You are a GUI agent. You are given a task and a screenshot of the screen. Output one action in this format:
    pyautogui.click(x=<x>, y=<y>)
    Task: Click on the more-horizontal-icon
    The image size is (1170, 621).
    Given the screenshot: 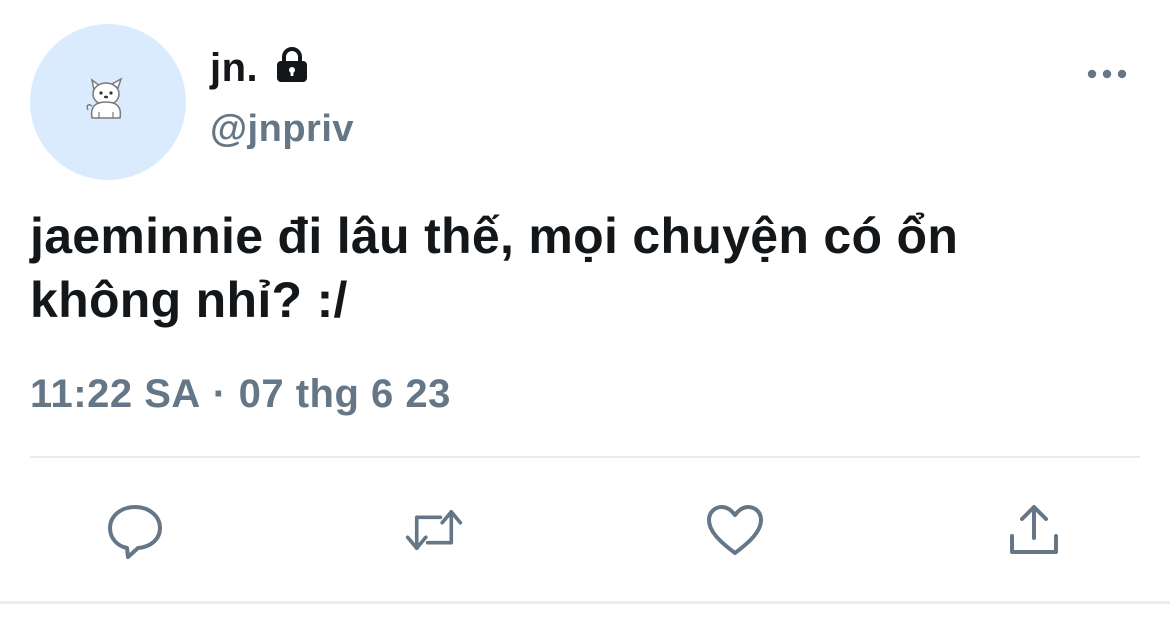 What is the action you would take?
    pyautogui.click(x=1107, y=74)
    